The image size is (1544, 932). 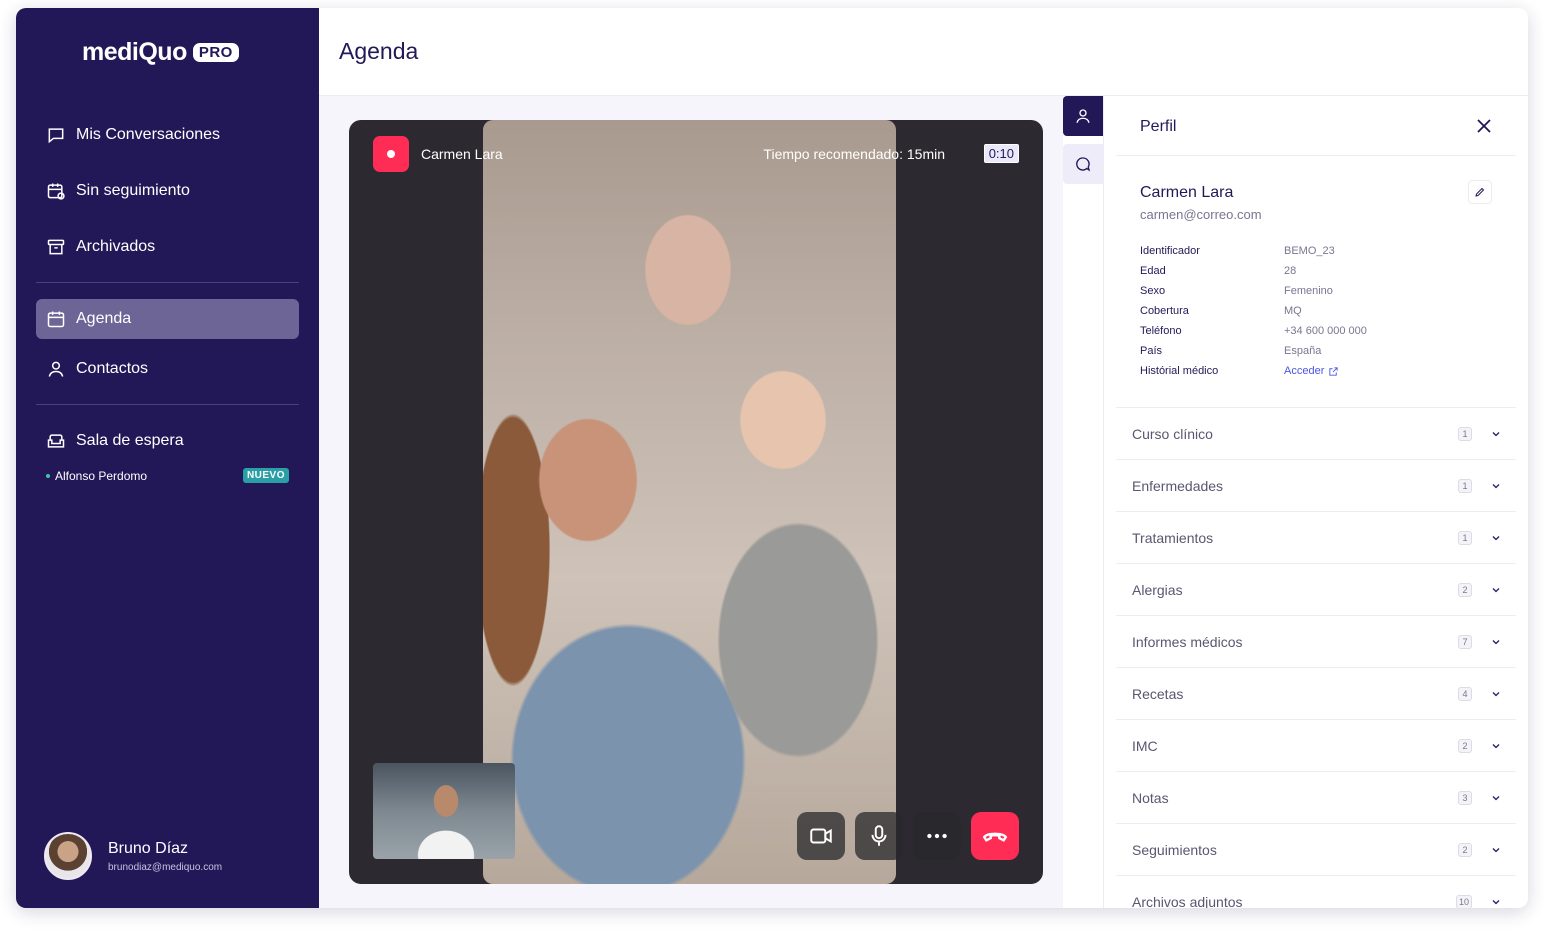 What do you see at coordinates (167, 441) in the screenshot?
I see `sidebar-item-sala-de-espera: Sala de espera` at bounding box center [167, 441].